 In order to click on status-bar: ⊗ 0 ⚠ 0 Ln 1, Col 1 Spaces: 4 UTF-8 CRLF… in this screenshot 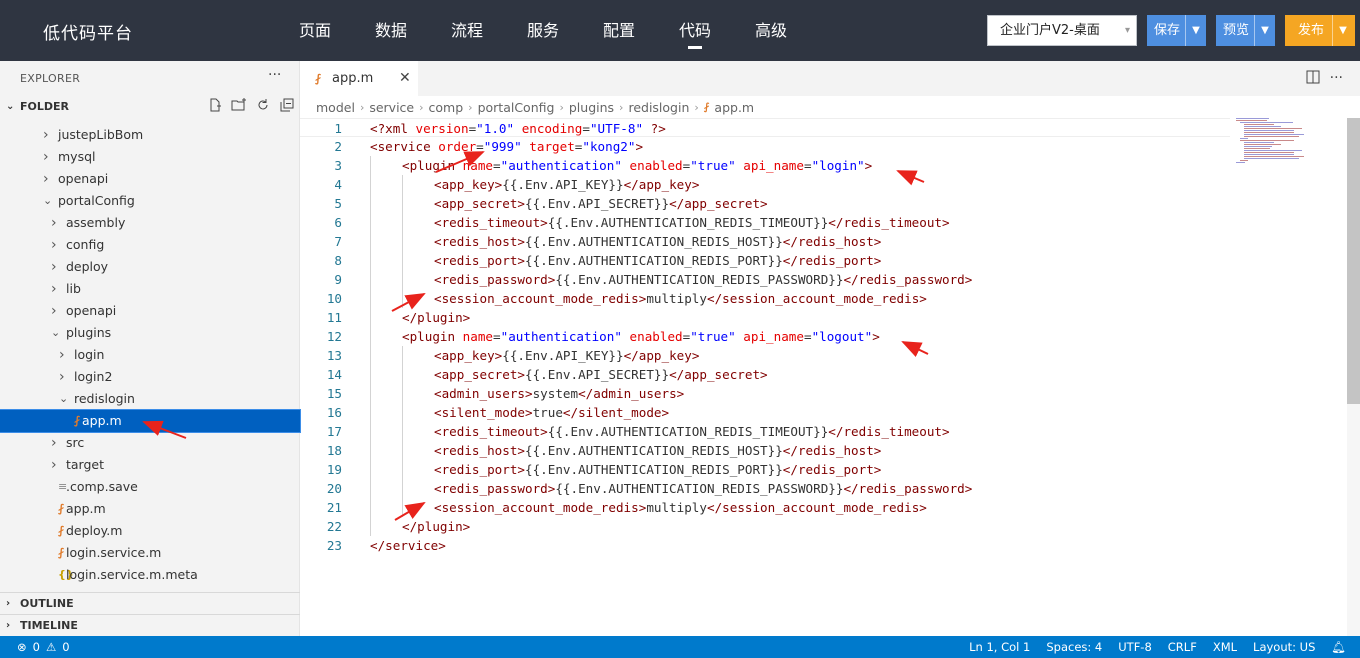, I will do `click(680, 647)`.